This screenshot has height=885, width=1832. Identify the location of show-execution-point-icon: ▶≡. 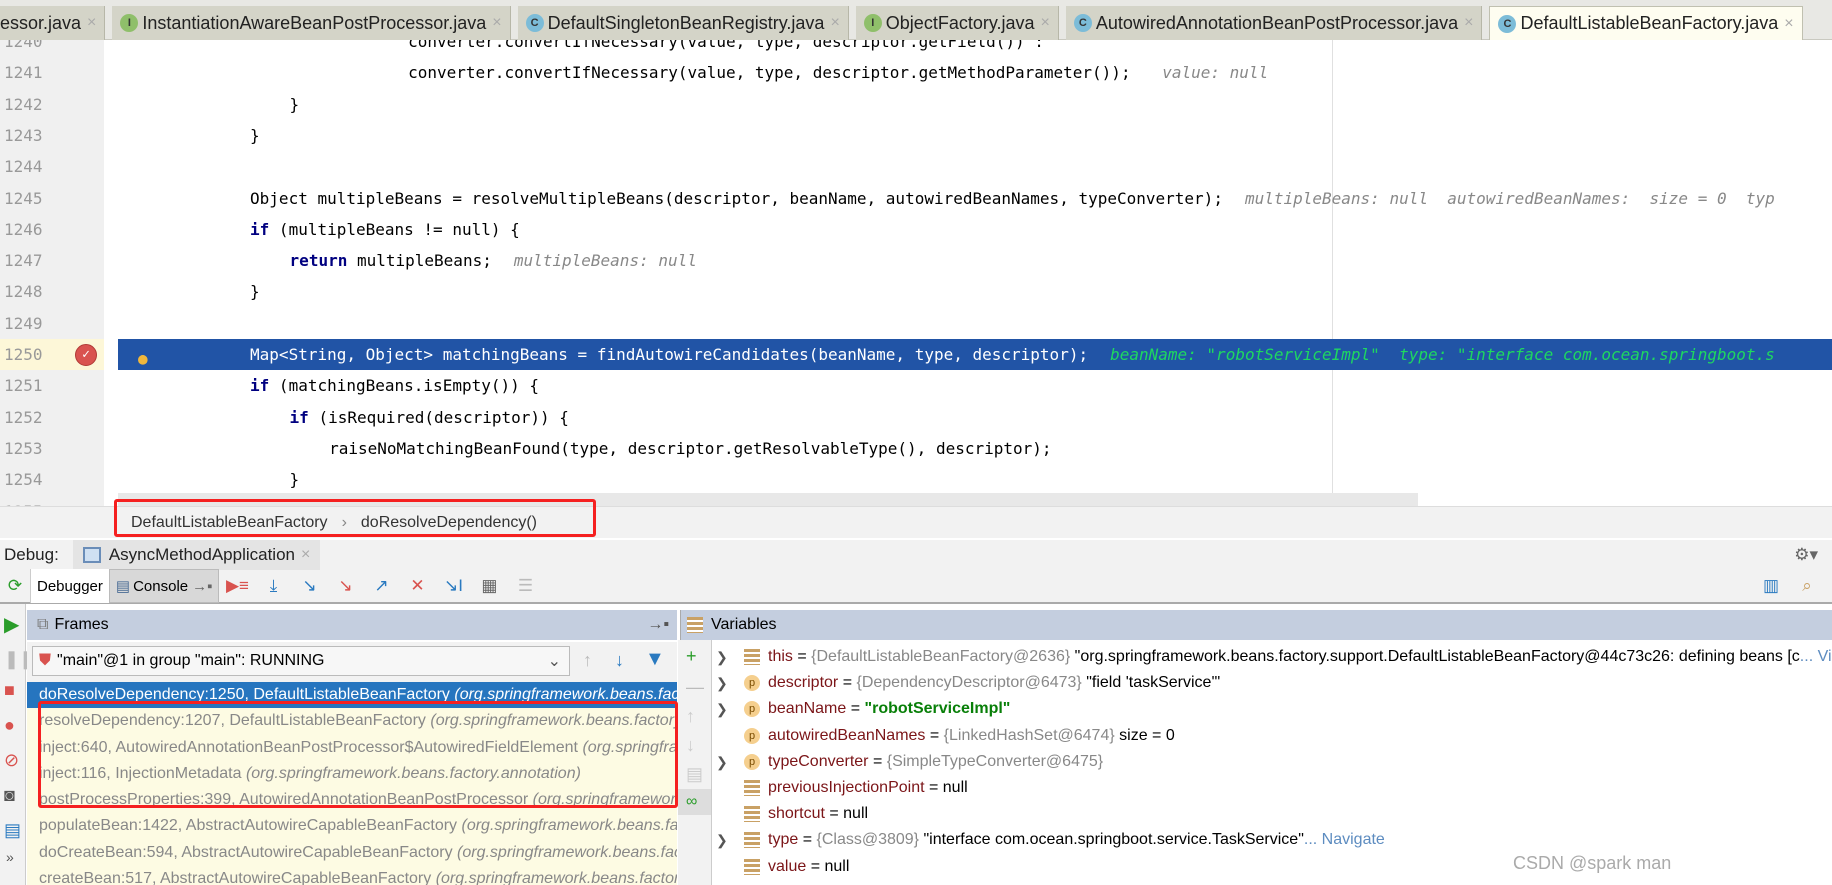
(237, 586).